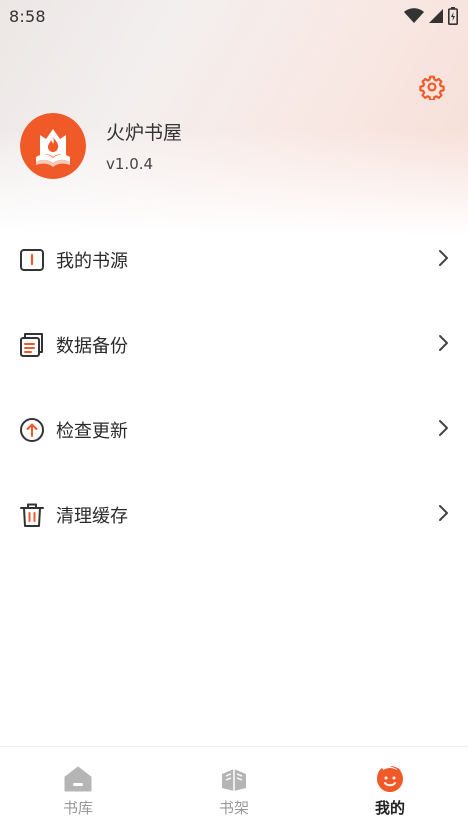 The width and height of the screenshot is (468, 833). What do you see at coordinates (27, 16) in the screenshot?
I see `status-time: 8:58` at bounding box center [27, 16].